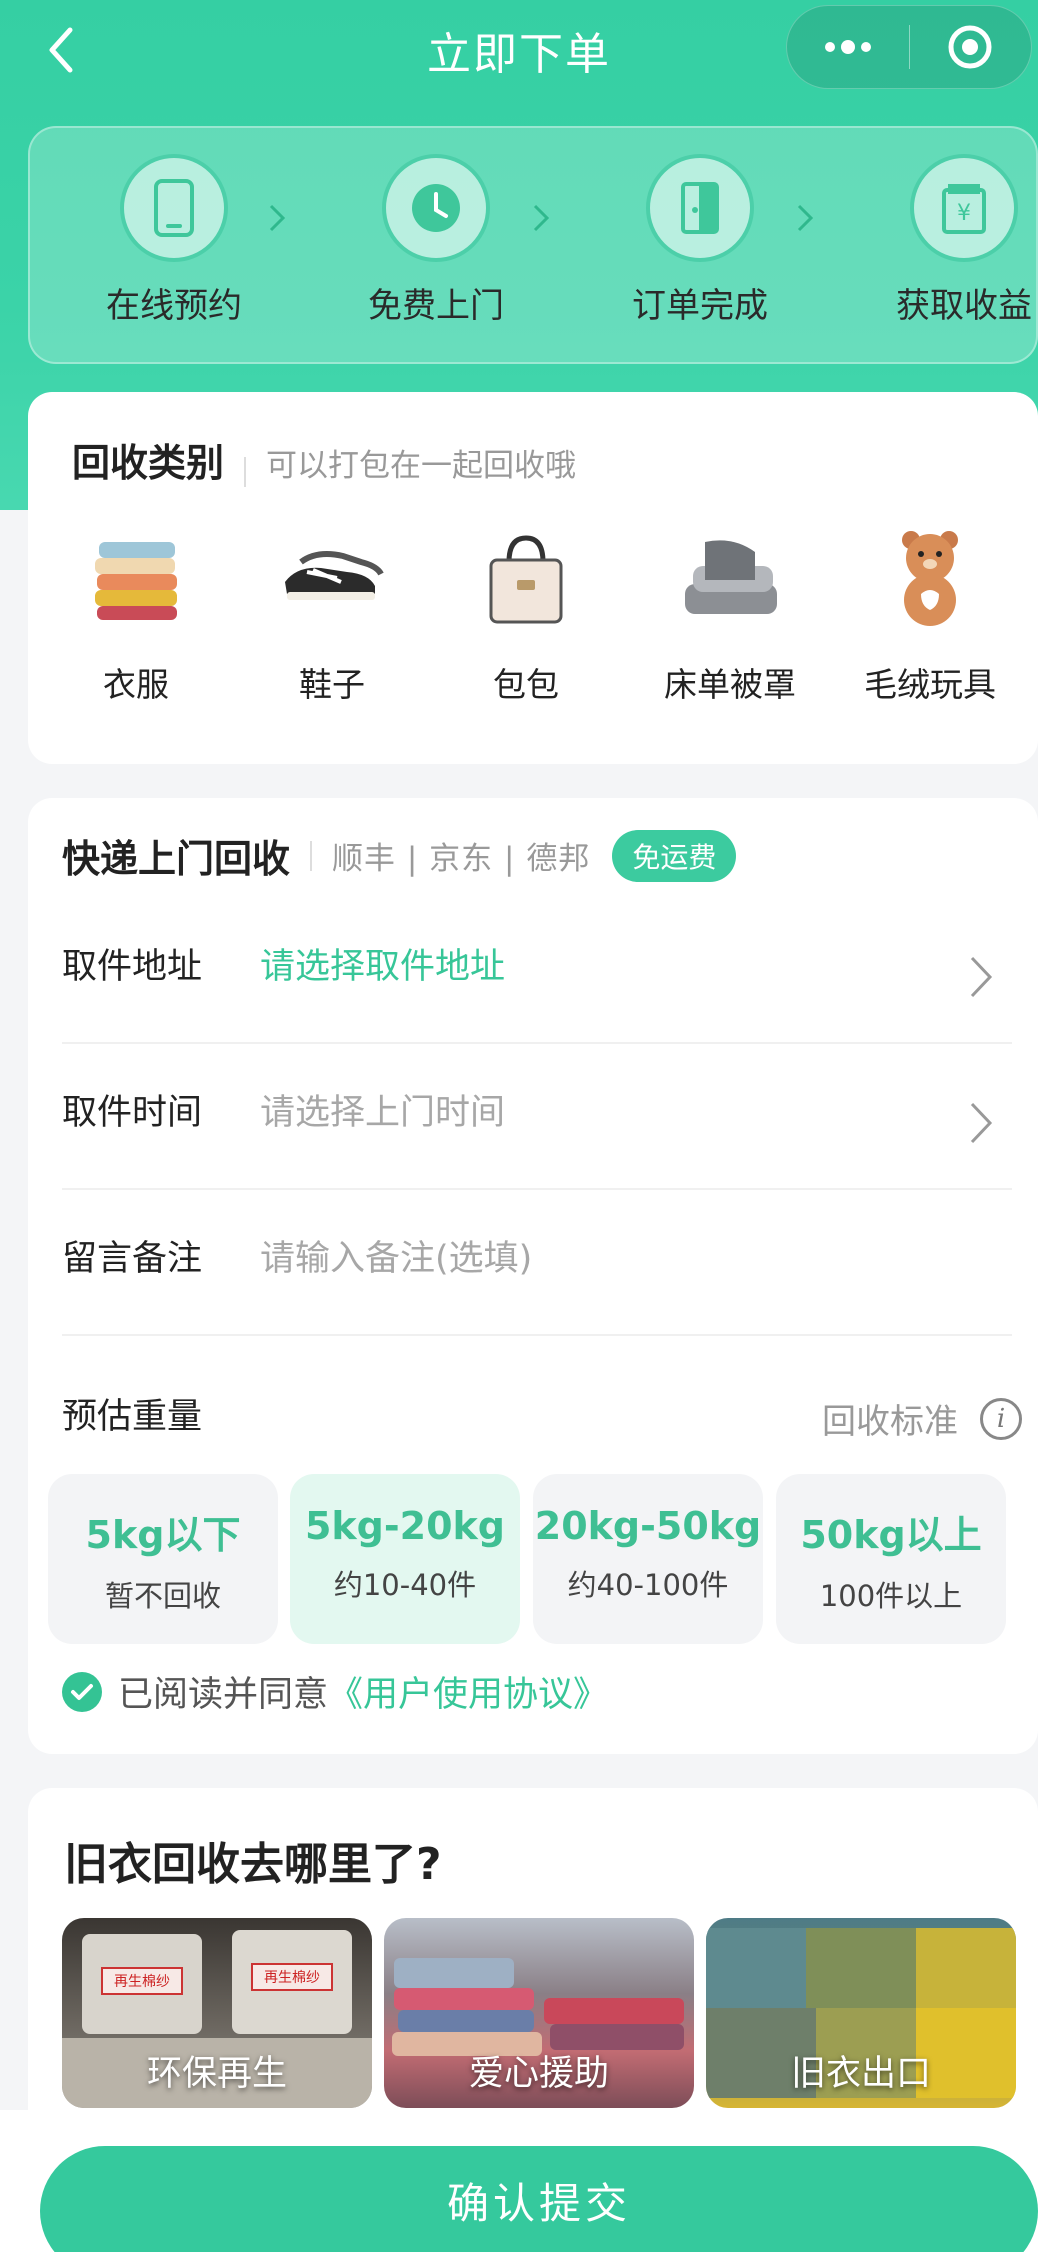 The height and width of the screenshot is (2252, 1038). What do you see at coordinates (132, 1417) in the screenshot?
I see `weight-label: 预估重量` at bounding box center [132, 1417].